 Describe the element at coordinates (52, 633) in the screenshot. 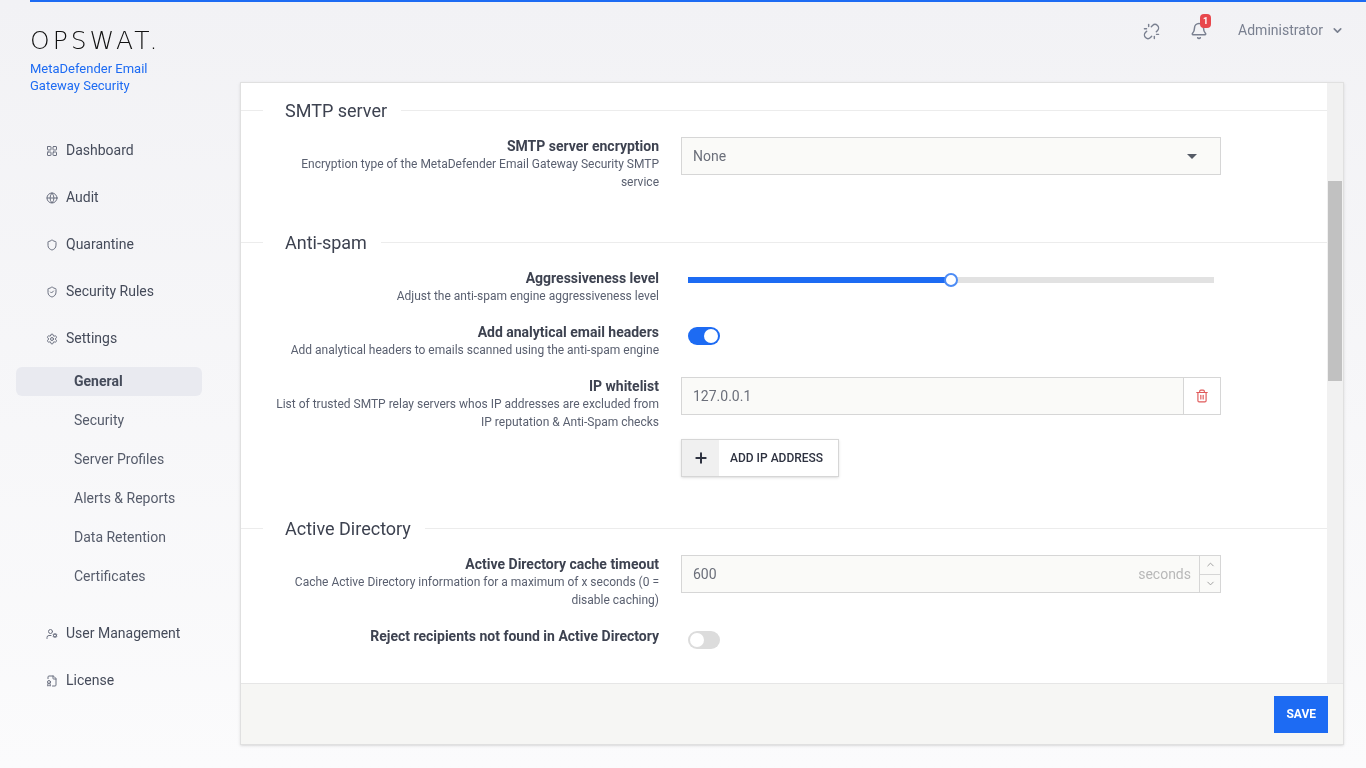

I see `user-icon` at that location.